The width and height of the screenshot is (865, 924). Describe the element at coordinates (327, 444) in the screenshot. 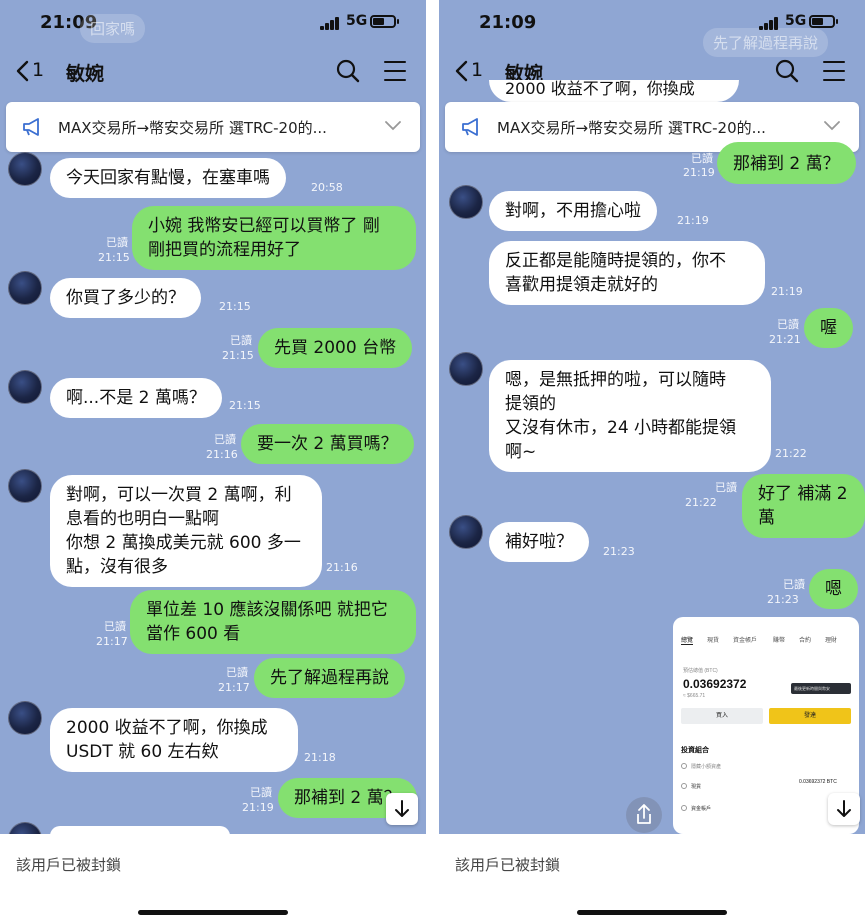

I see `message-bubble: 要一次 2 萬買嗎？` at that location.